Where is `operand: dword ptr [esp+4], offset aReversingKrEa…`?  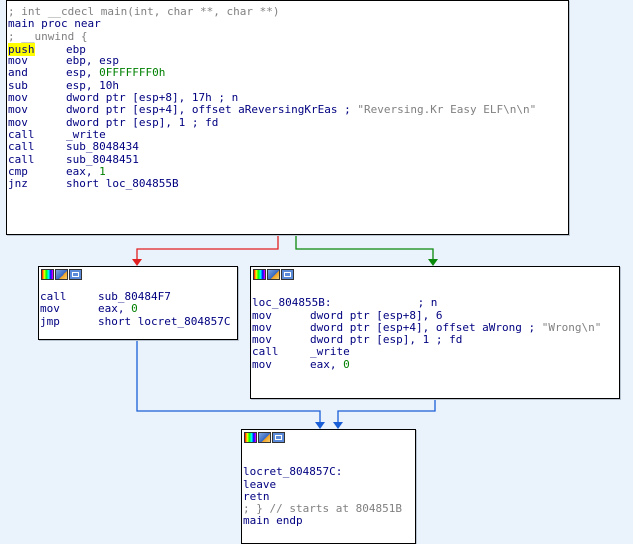
operand: dword ptr [esp+4], offset aReversingKrEa… is located at coordinates (211, 109).